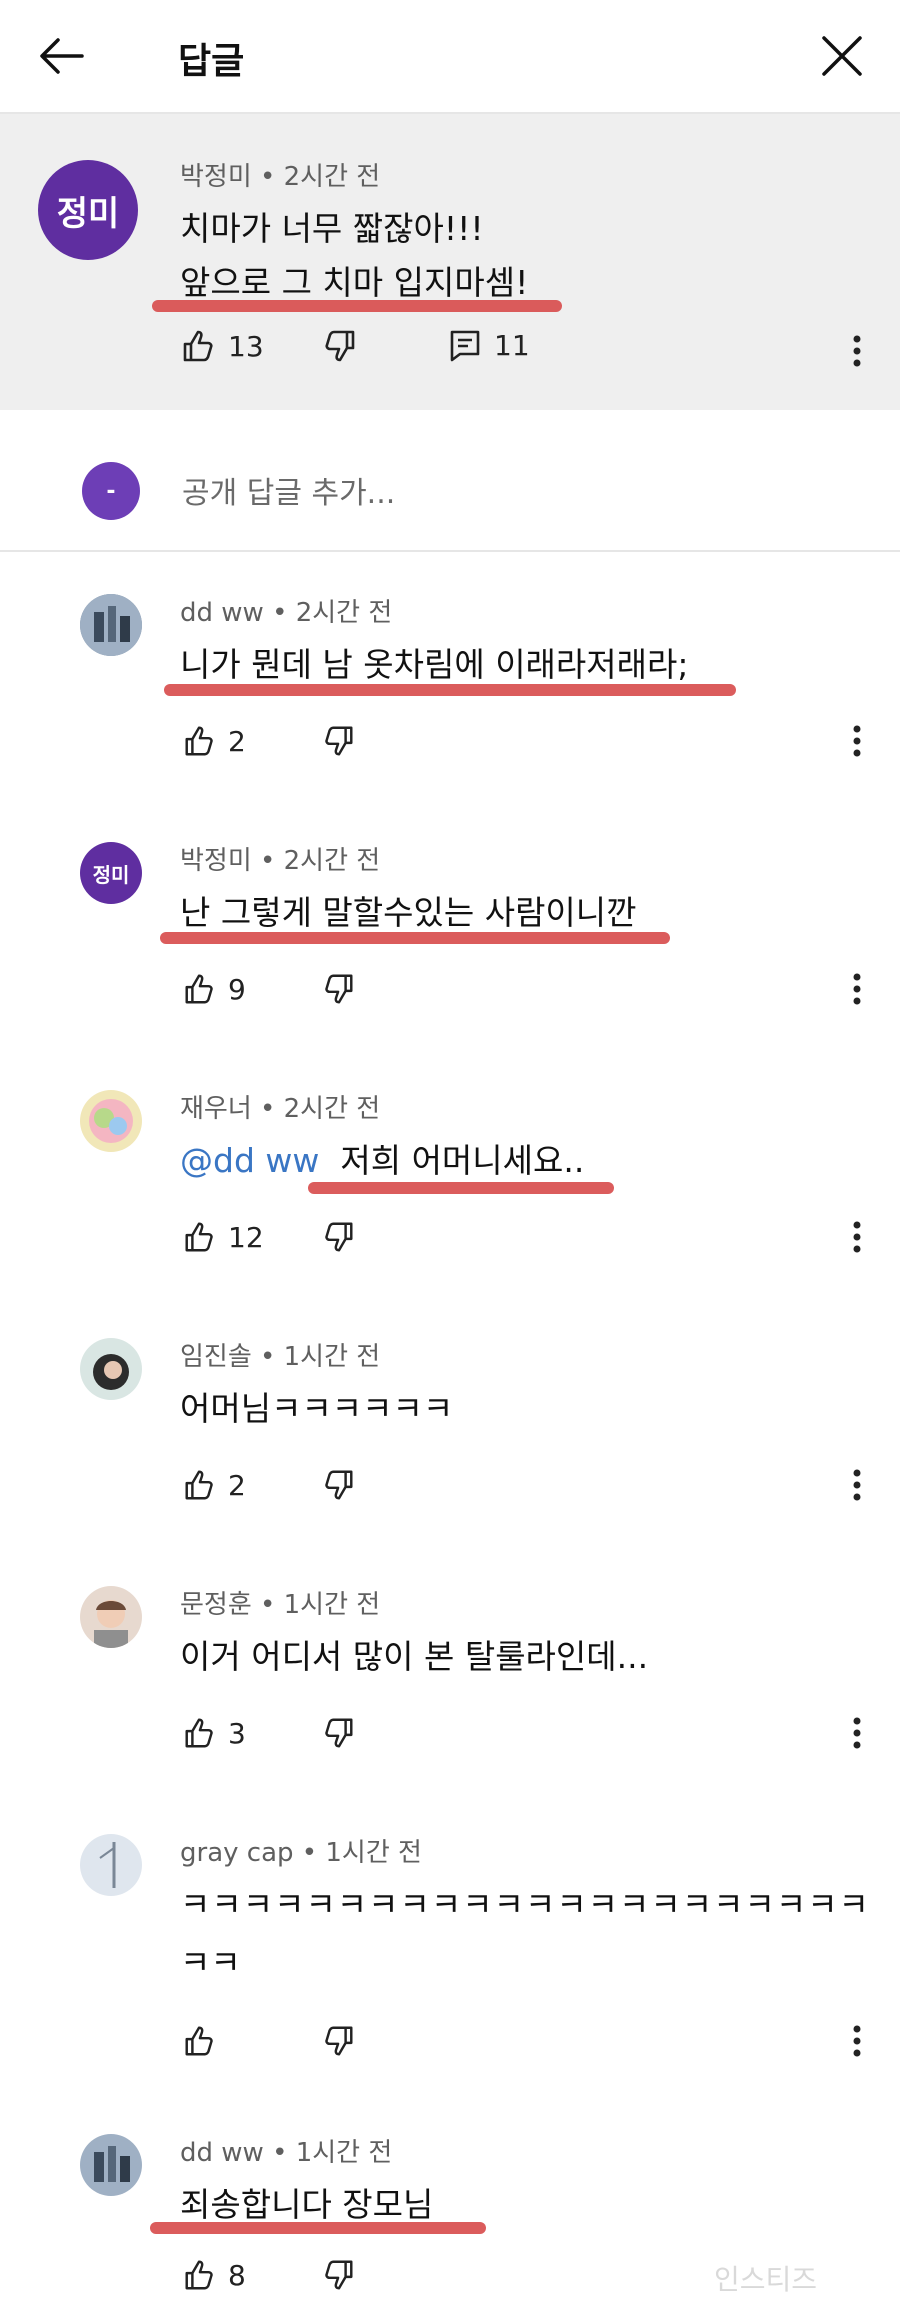 The image size is (900, 2308). What do you see at coordinates (62, 56) in the screenshot?
I see `back-arrow-icon` at bounding box center [62, 56].